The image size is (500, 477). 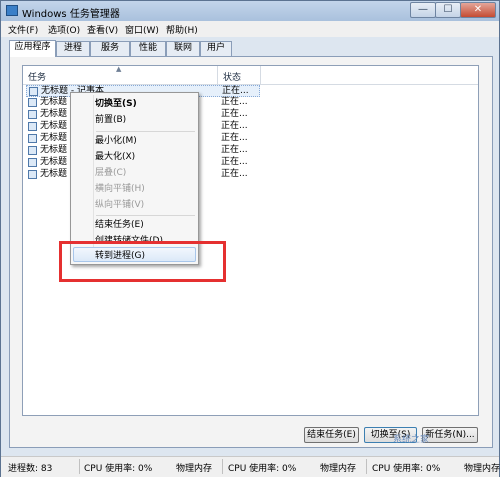 I want to click on watermark: 系统之家, so click(x=411, y=440).